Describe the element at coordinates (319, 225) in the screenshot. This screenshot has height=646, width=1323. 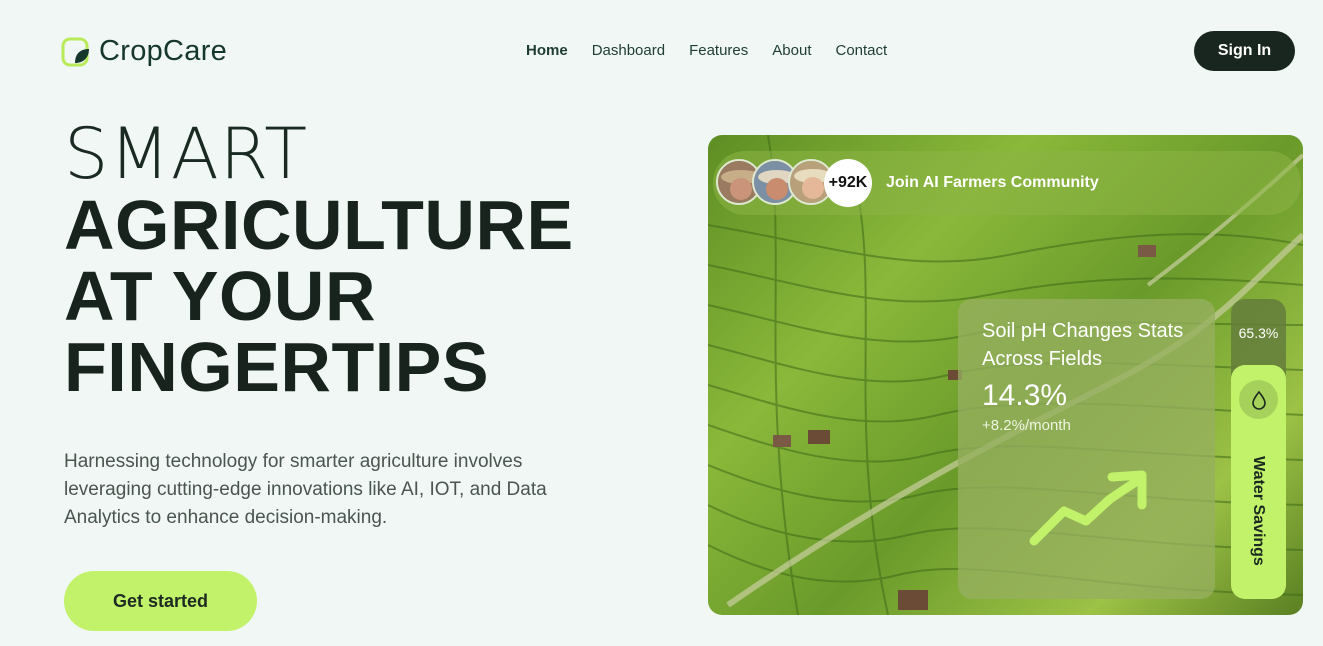
I see `hero-line-agriculture: AGRICULTURE` at that location.